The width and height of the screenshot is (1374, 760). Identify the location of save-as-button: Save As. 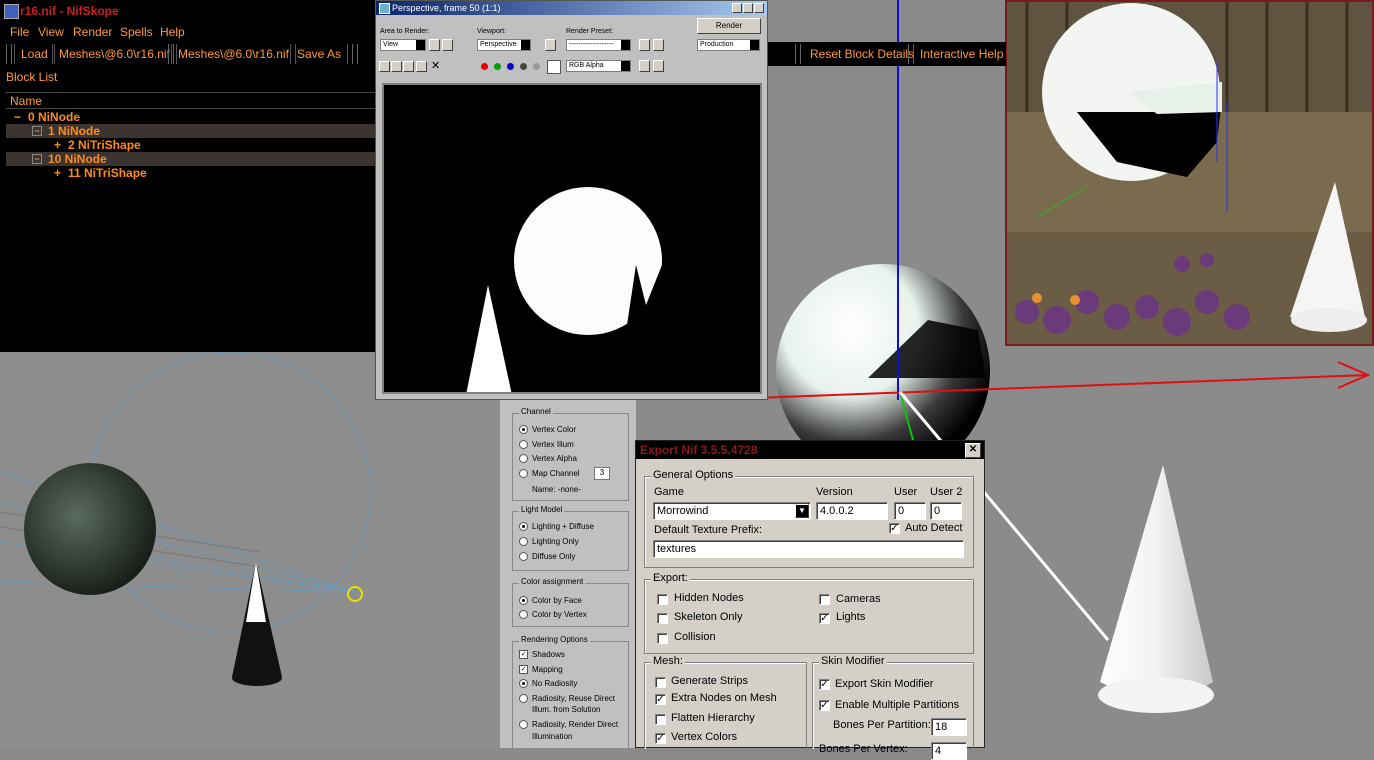
(319, 54).